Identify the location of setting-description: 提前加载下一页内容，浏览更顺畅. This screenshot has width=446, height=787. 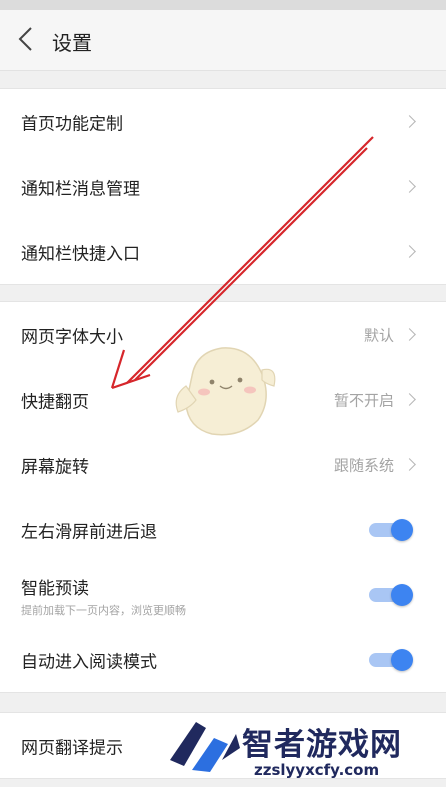
(103, 610).